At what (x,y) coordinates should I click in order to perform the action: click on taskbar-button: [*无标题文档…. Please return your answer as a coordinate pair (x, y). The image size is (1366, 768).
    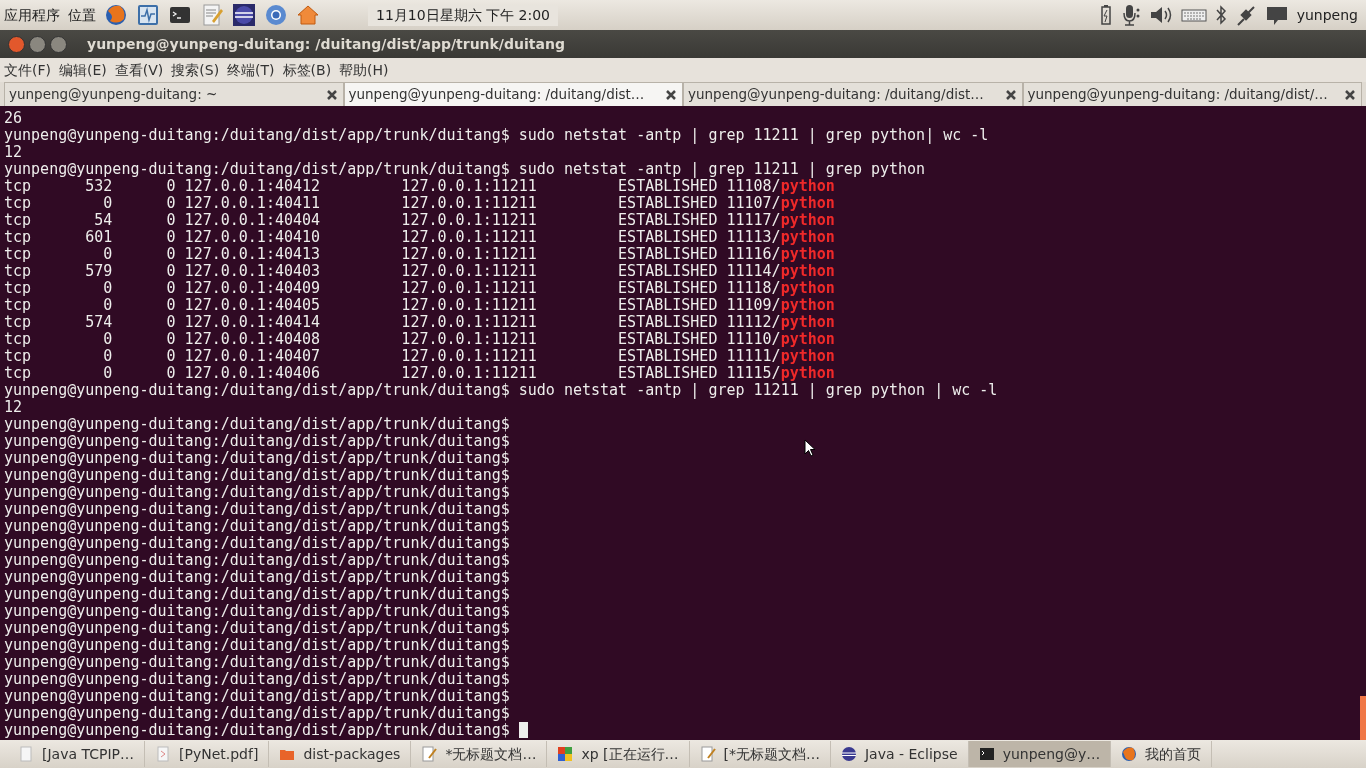
    Looking at the image, I should click on (760, 754).